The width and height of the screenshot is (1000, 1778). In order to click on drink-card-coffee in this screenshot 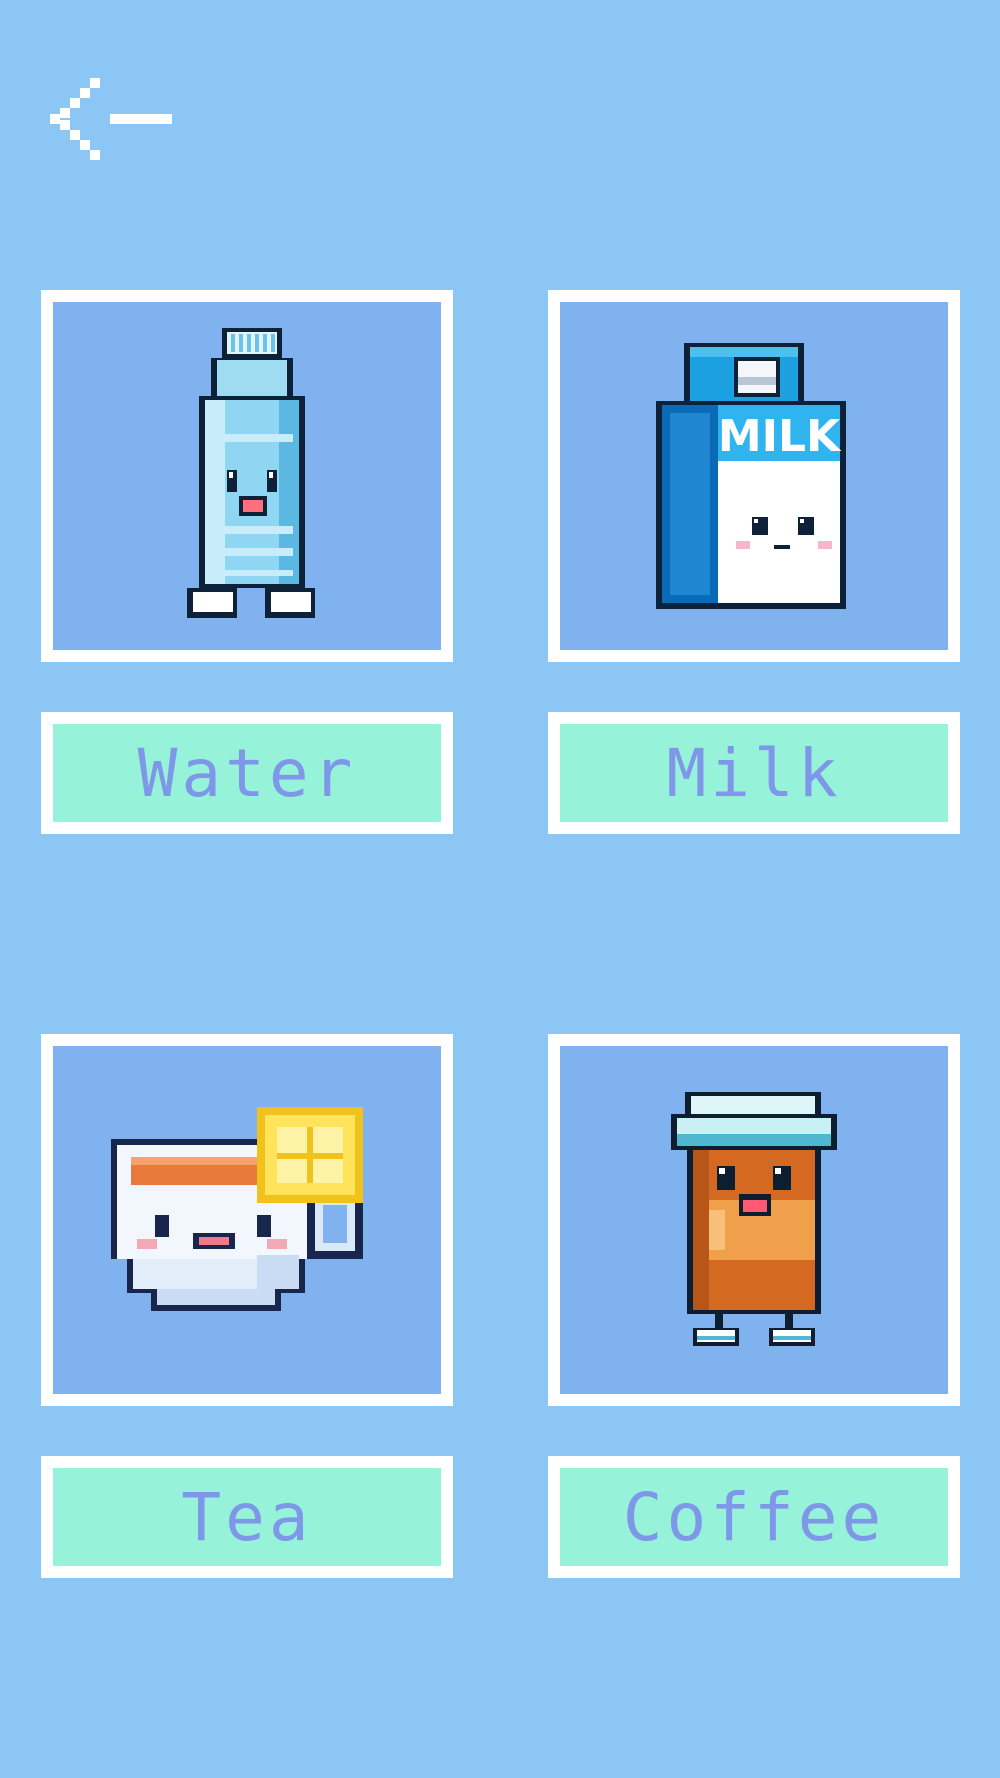, I will do `click(754, 1220)`.